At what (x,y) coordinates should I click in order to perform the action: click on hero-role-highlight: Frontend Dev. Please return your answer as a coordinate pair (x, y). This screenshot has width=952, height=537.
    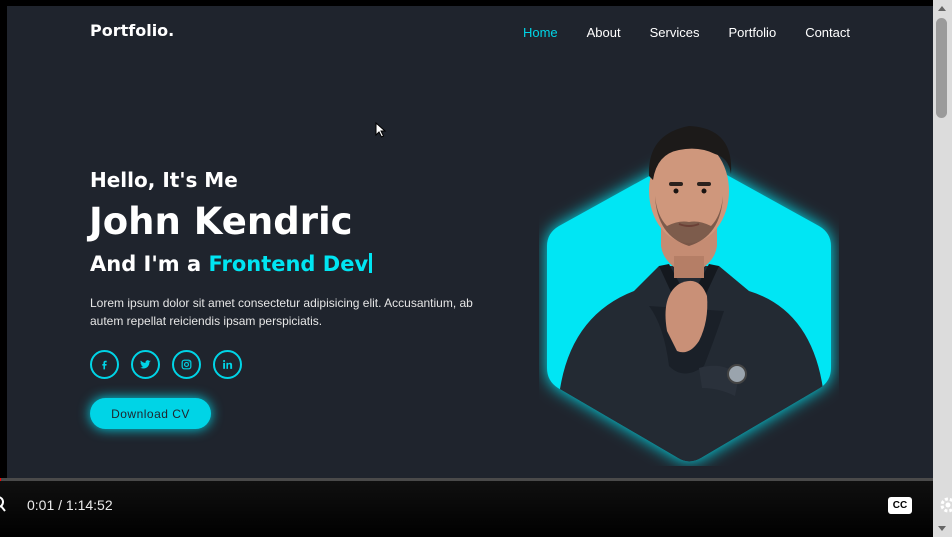
    Looking at the image, I should click on (288, 264).